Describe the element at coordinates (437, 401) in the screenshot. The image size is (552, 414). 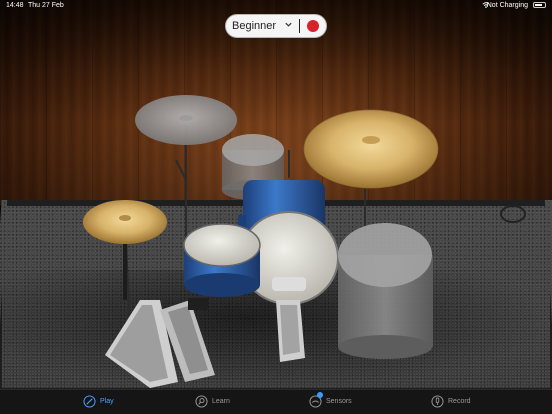
I see `microphone-icon` at that location.